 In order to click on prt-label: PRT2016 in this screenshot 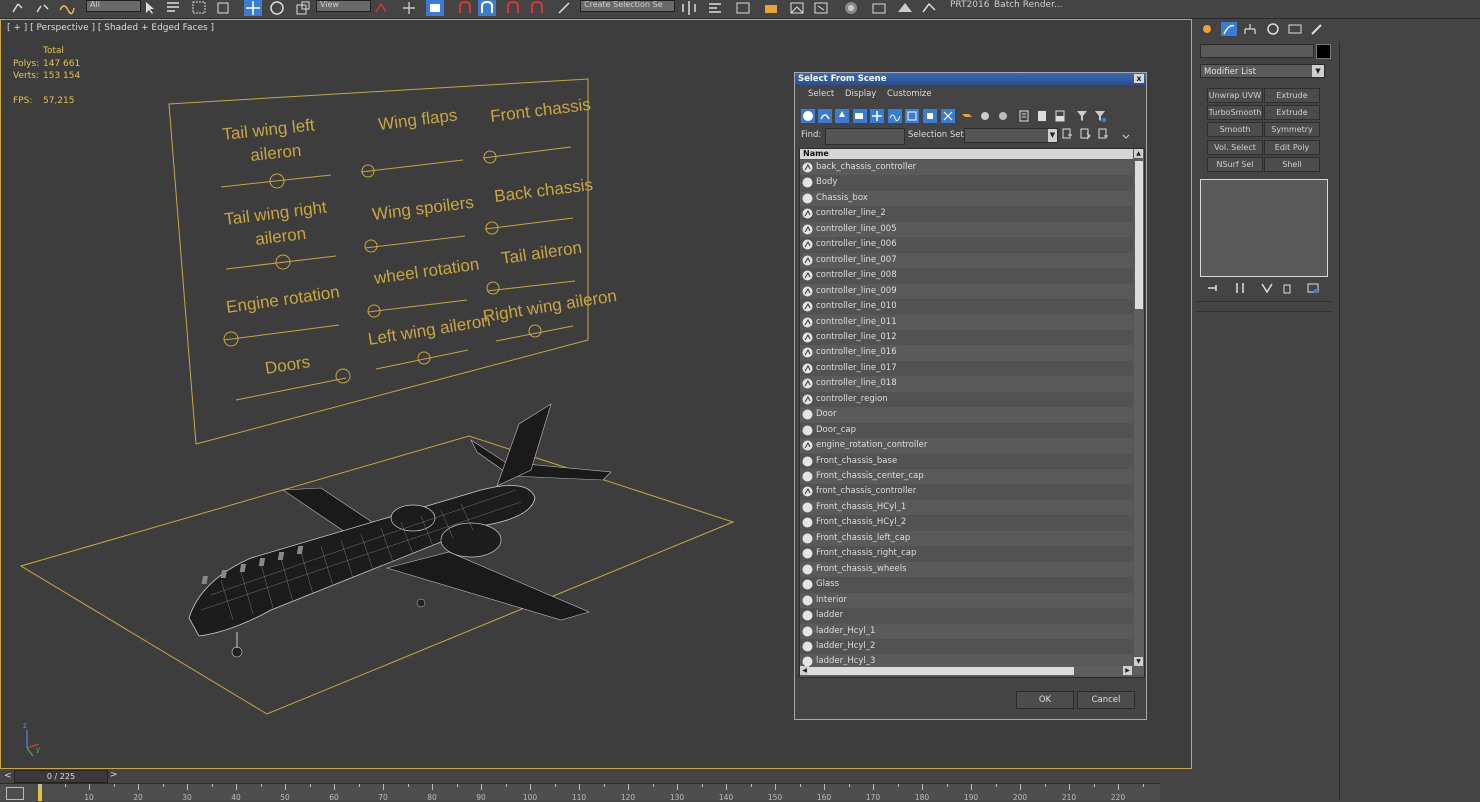, I will do `click(969, 5)`.